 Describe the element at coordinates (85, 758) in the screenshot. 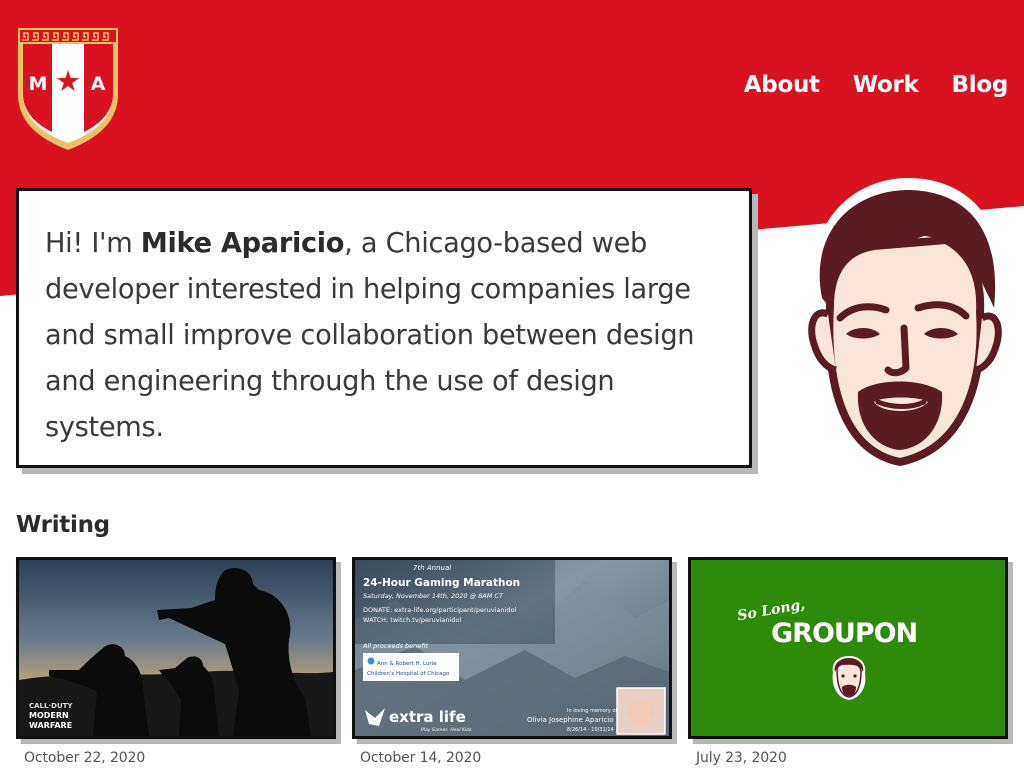

I see `post-date-1: October 22, 2020` at that location.